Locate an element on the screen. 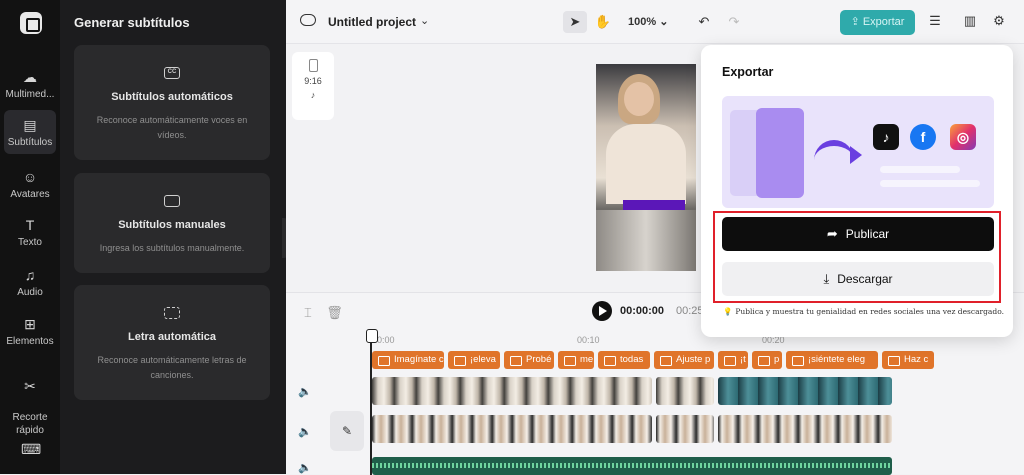 The width and height of the screenshot is (1024, 475). subtitle-clip: me is located at coordinates (576, 360).